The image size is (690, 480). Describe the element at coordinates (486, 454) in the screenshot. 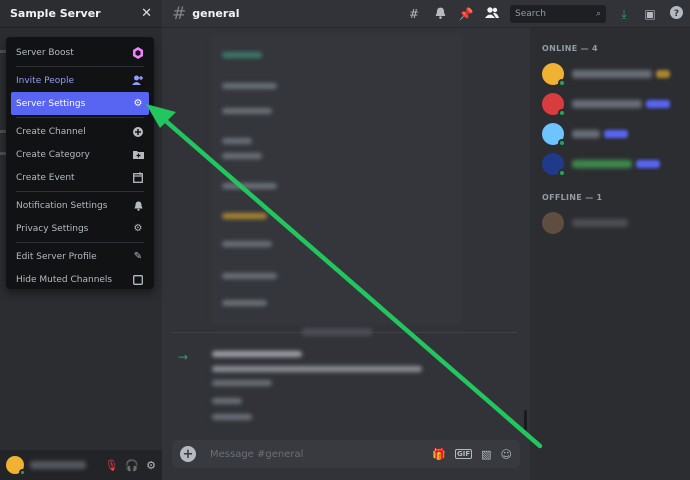

I see `sticker-icon: ▧` at that location.